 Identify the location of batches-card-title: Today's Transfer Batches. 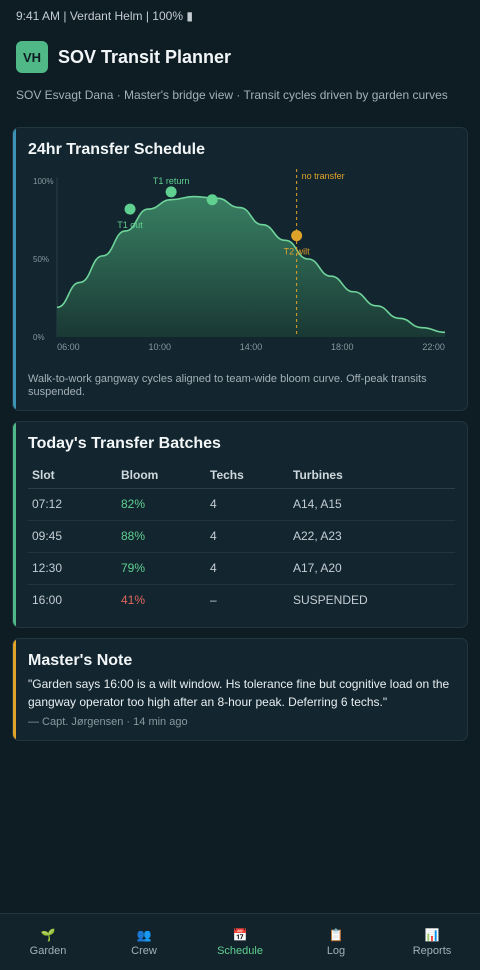
(124, 443).